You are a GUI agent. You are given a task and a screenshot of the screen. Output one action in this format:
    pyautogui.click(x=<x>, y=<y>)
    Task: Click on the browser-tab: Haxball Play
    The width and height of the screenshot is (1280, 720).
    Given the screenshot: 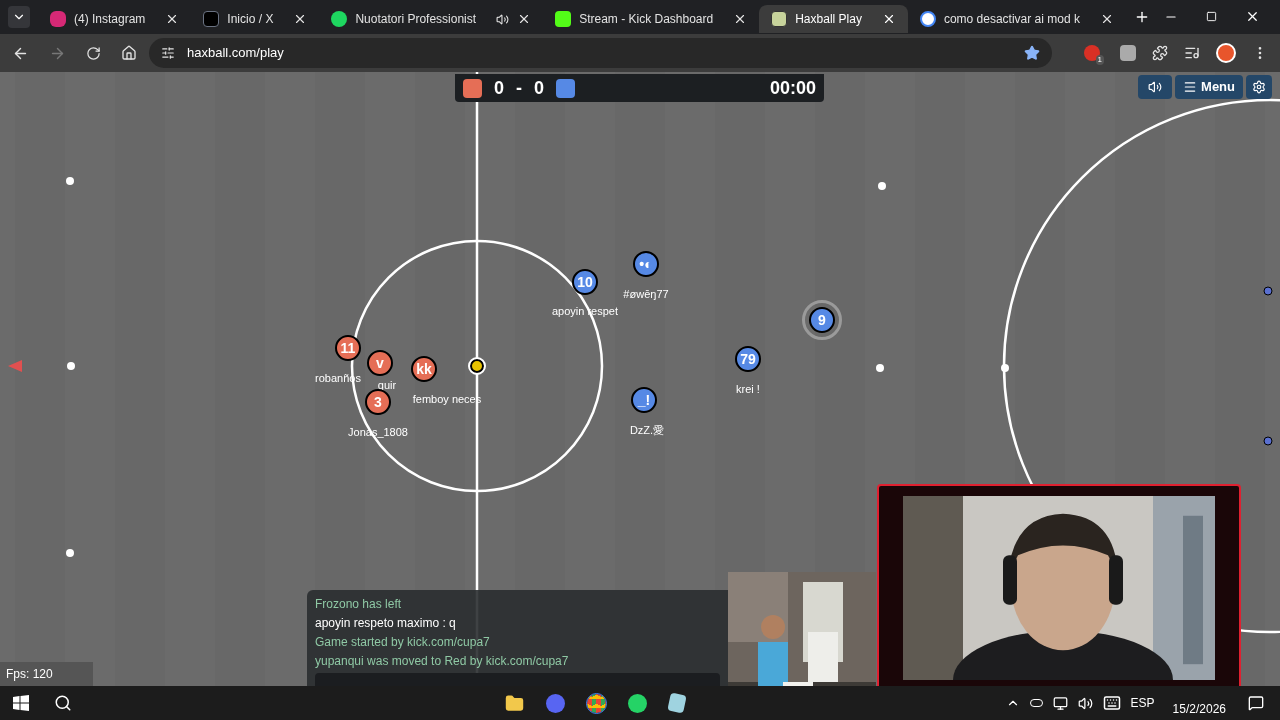 What is the action you would take?
    pyautogui.click(x=833, y=19)
    